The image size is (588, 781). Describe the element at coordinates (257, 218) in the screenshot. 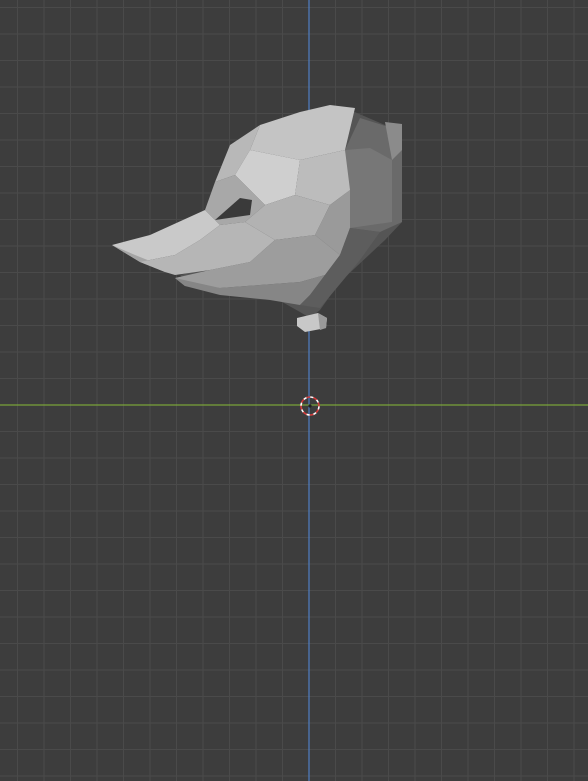

I see `mesh-object` at that location.